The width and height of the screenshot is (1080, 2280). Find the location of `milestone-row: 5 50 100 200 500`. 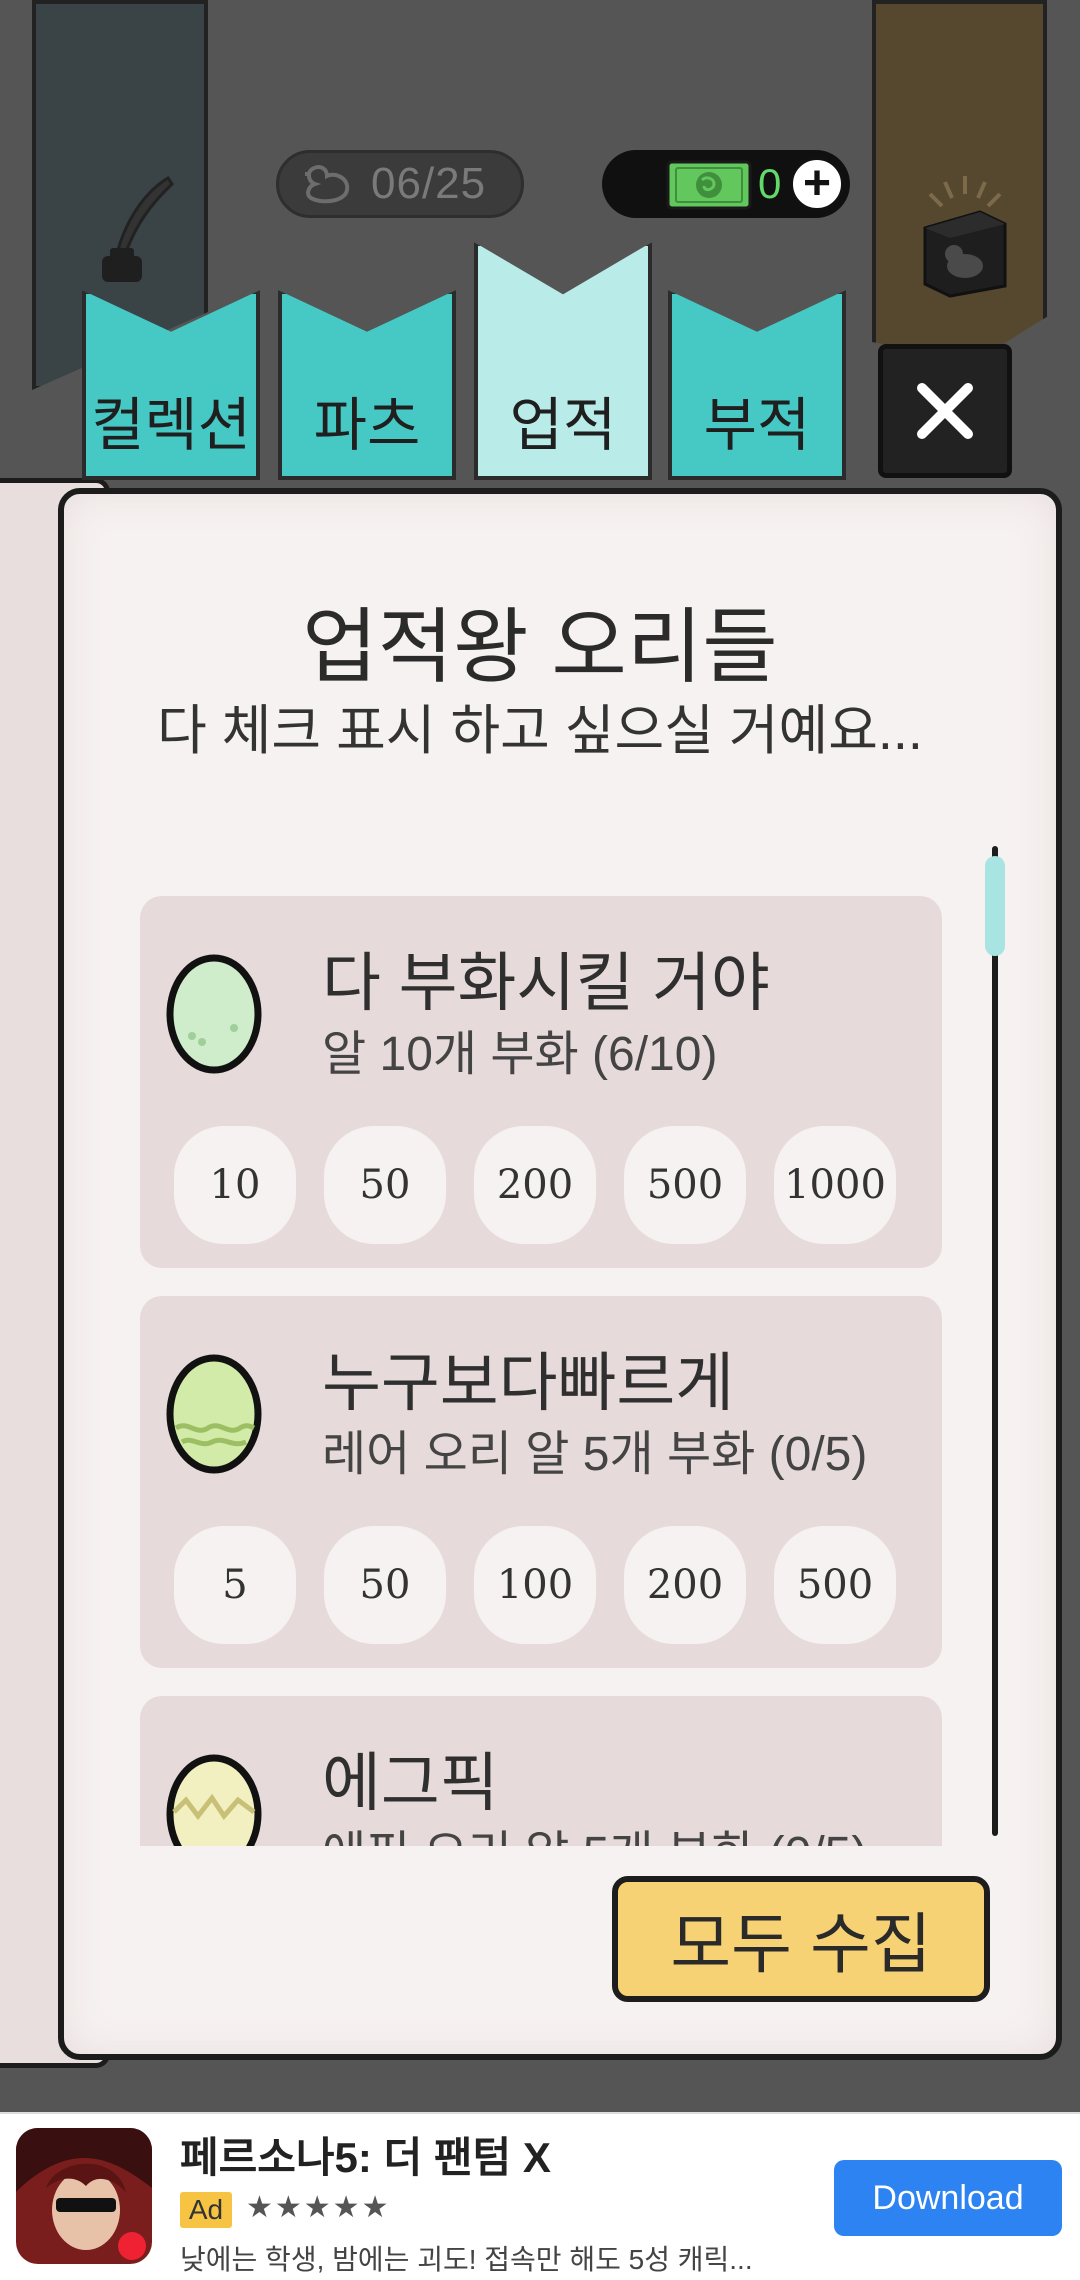

milestone-row: 5 50 100 200 500 is located at coordinates (535, 1585).